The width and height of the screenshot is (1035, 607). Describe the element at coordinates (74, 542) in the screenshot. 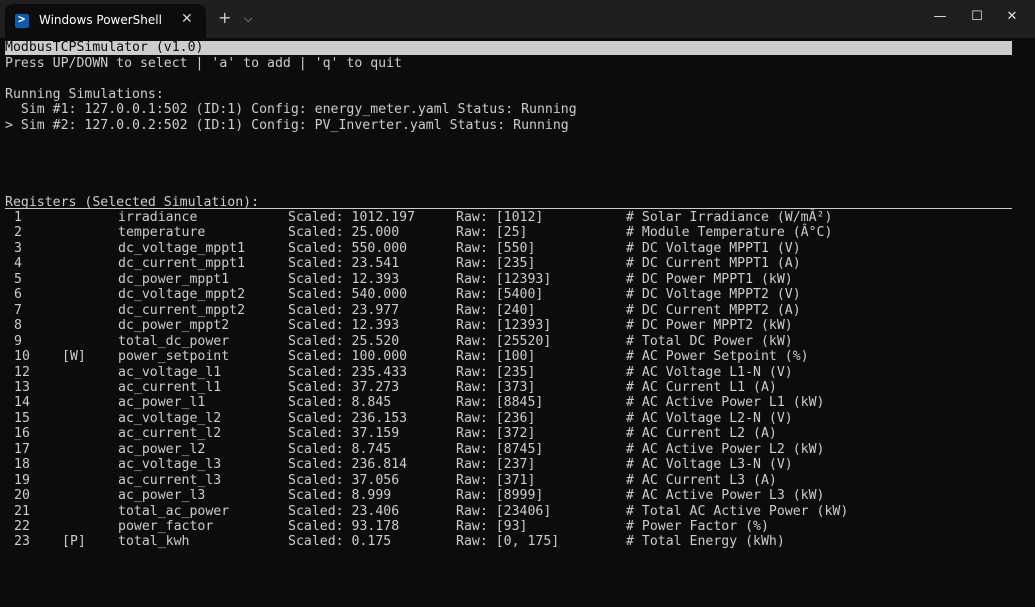

I see `register-flag: [P]` at that location.